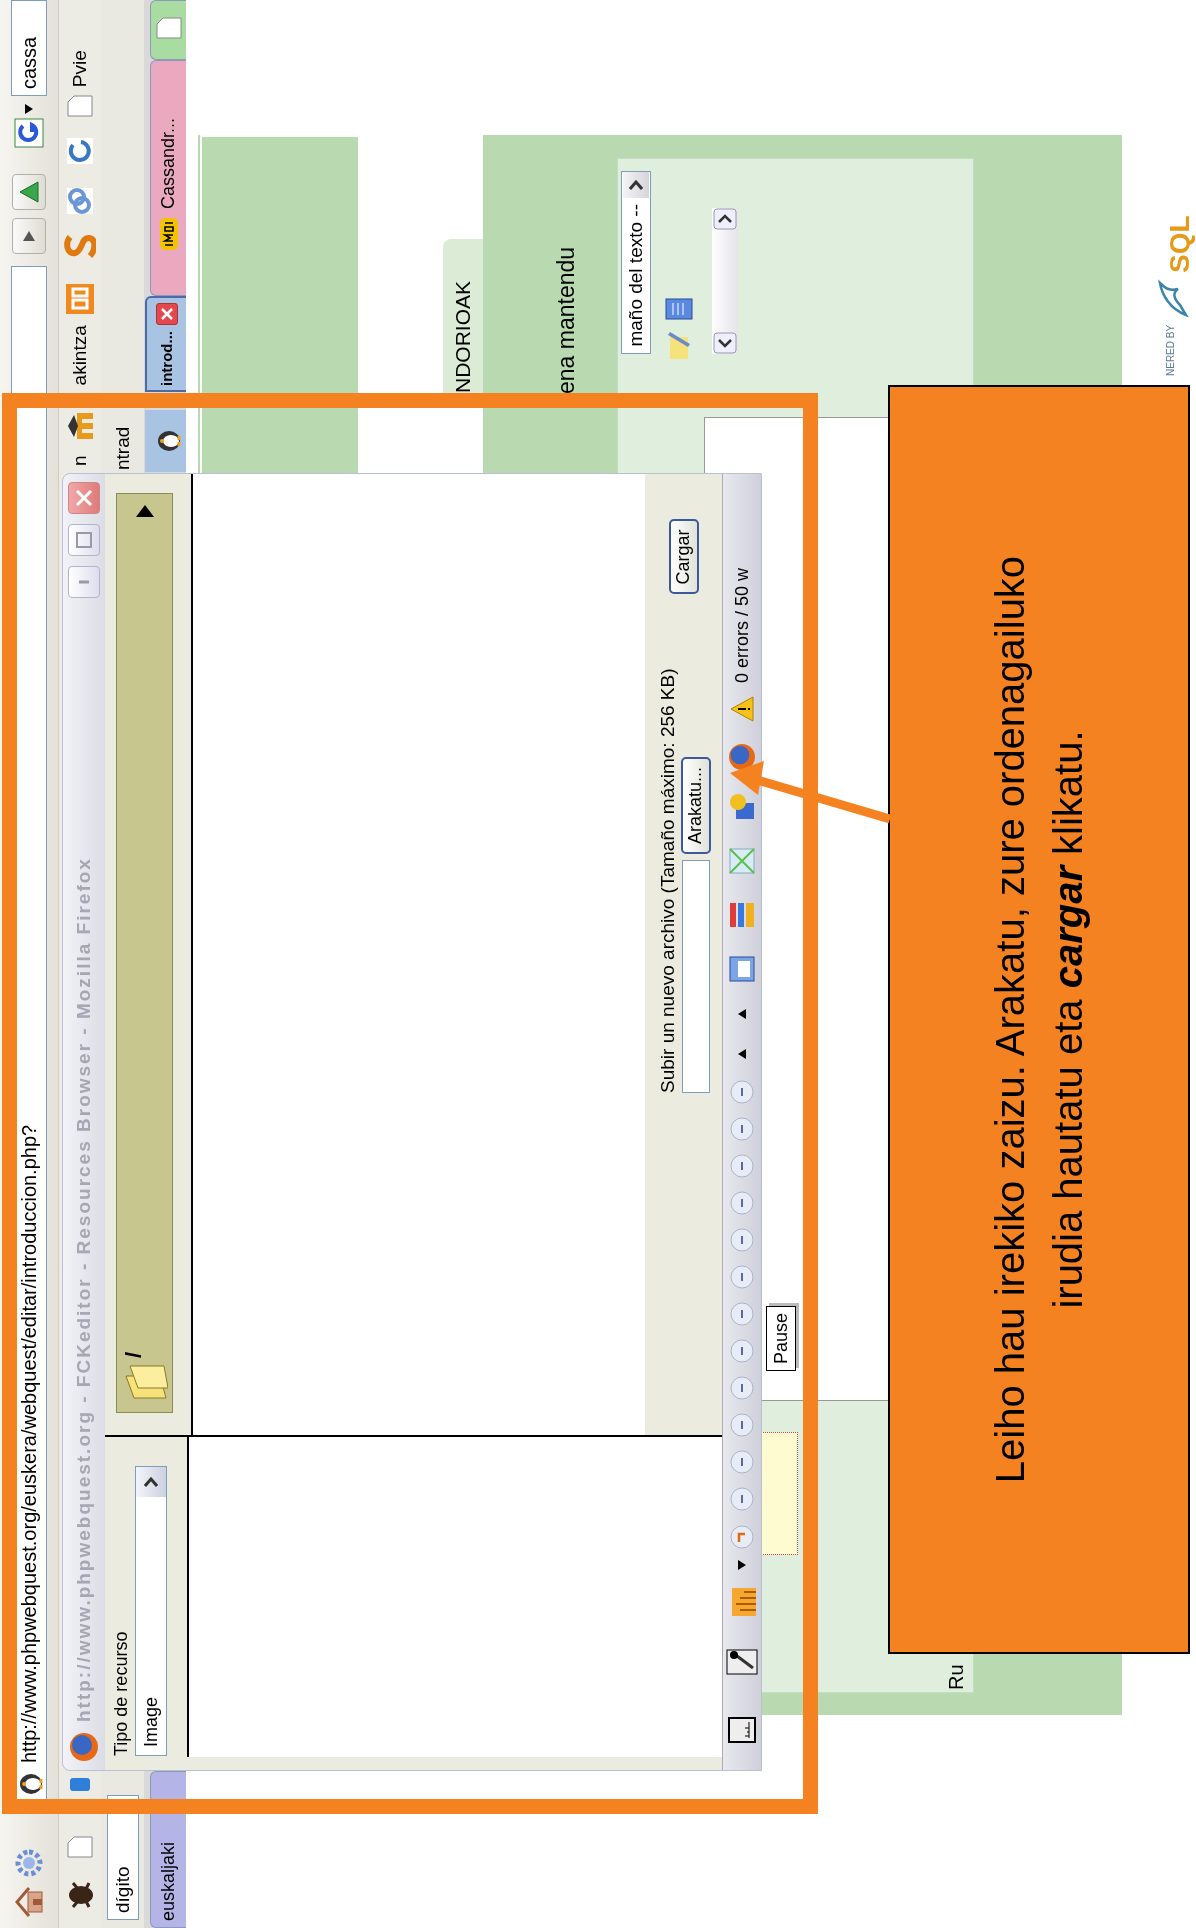 The image size is (1196, 1928). I want to click on toolbar-label: ntrad, so click(122, 448).